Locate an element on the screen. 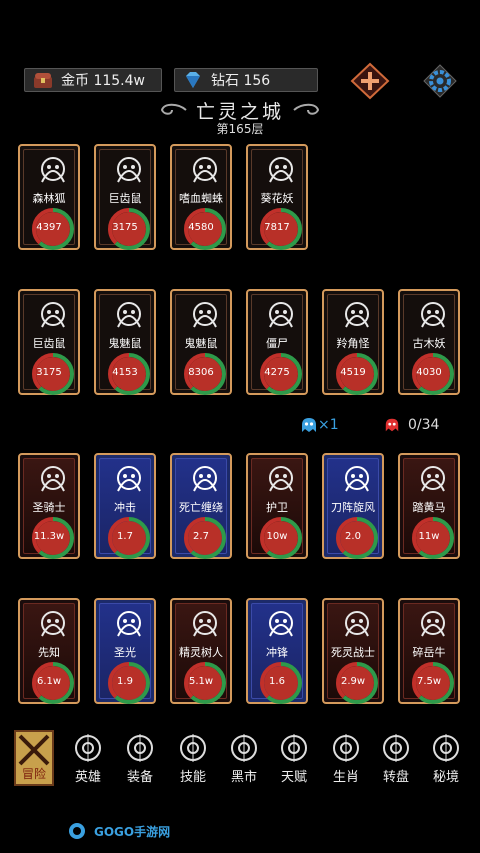 The image size is (480, 853). enemy-card: 嗜血蜘蛛 4580 is located at coordinates (201, 197).